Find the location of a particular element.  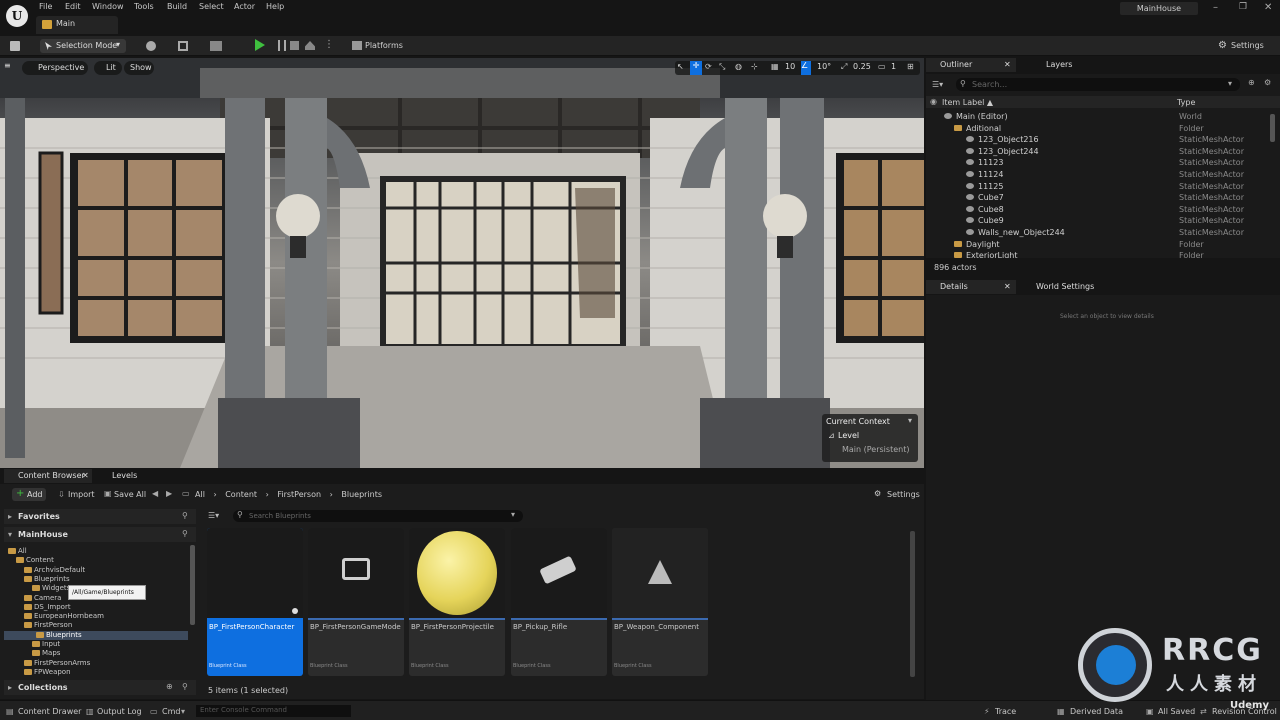

menu-build: Build is located at coordinates (177, 6).